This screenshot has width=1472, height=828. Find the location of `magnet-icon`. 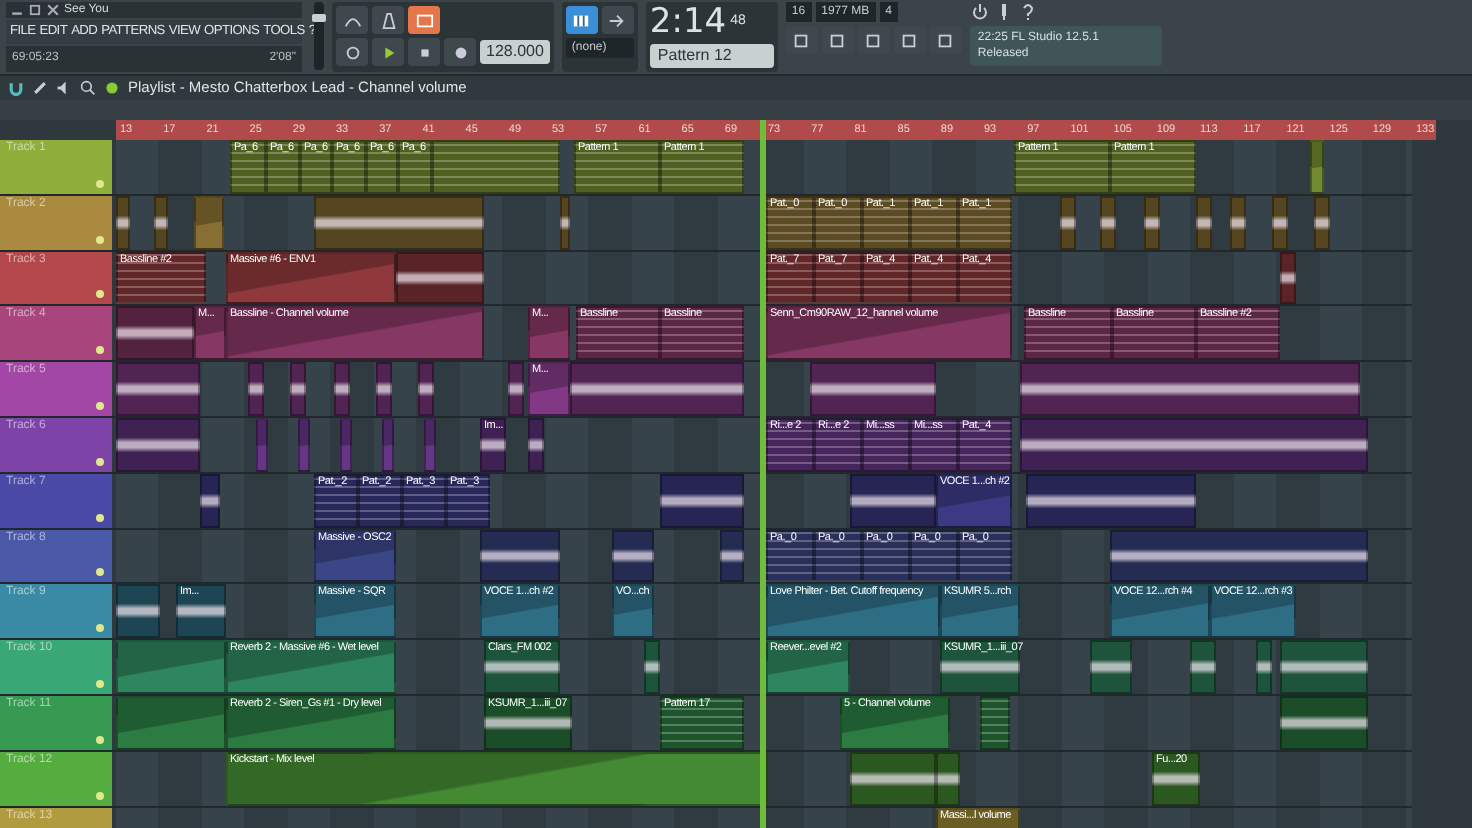

magnet-icon is located at coordinates (16, 88).